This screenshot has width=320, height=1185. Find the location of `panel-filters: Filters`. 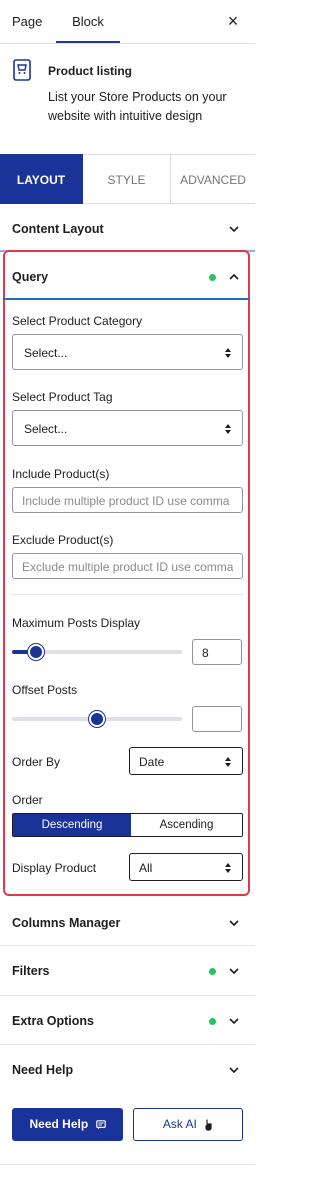

panel-filters: Filters is located at coordinates (127, 971).